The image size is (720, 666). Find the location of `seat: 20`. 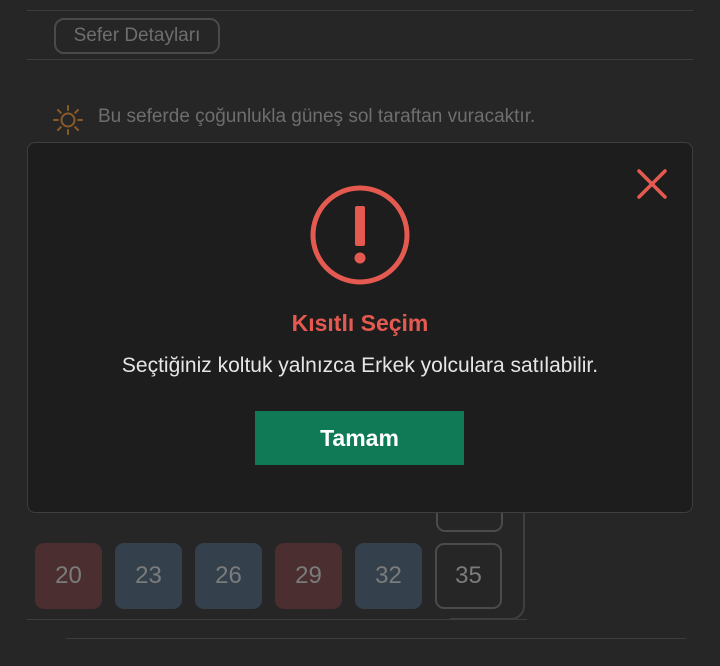

seat: 20 is located at coordinates (68, 576).